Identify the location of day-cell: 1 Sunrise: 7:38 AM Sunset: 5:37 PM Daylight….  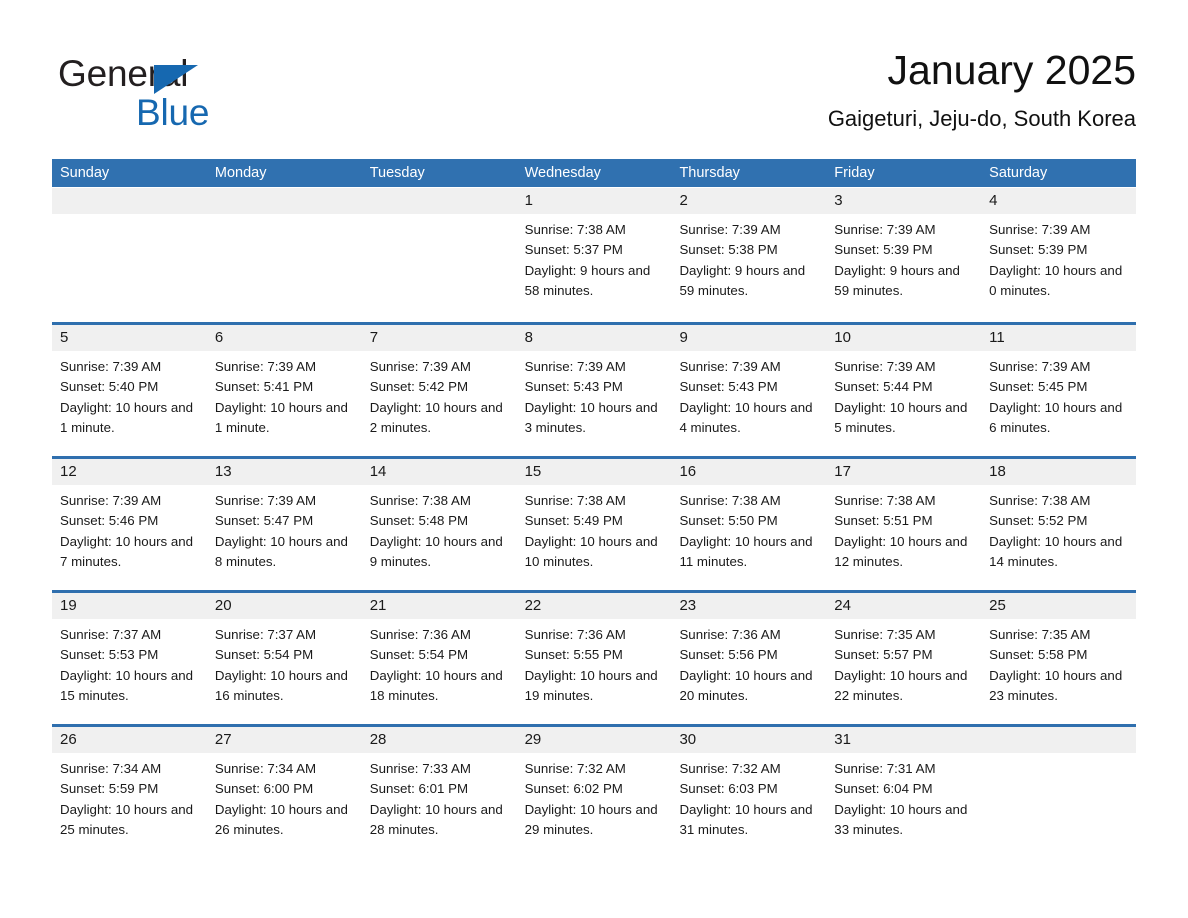
(594, 255).